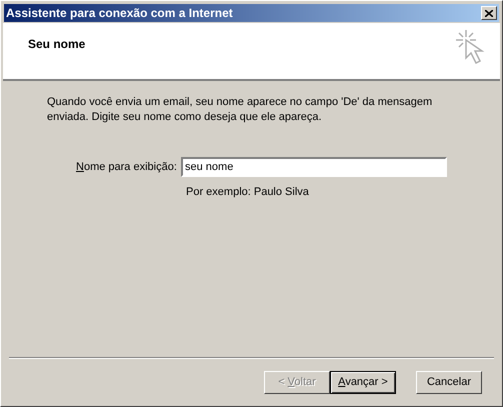  What do you see at coordinates (314, 167) in the screenshot?
I see `name-input: seu nome` at bounding box center [314, 167].